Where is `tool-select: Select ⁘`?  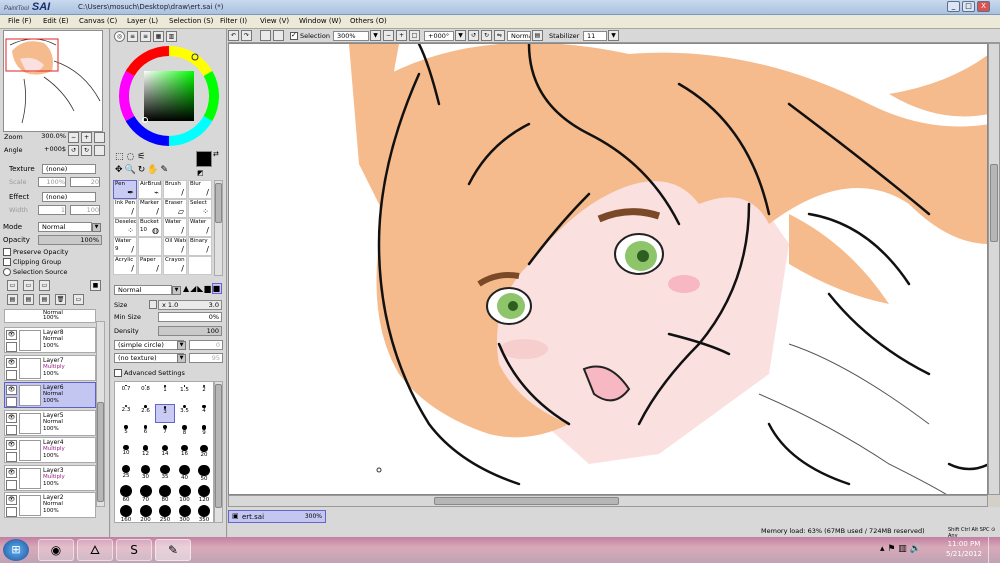
tool-select: Select ⁘ is located at coordinates (200, 208).